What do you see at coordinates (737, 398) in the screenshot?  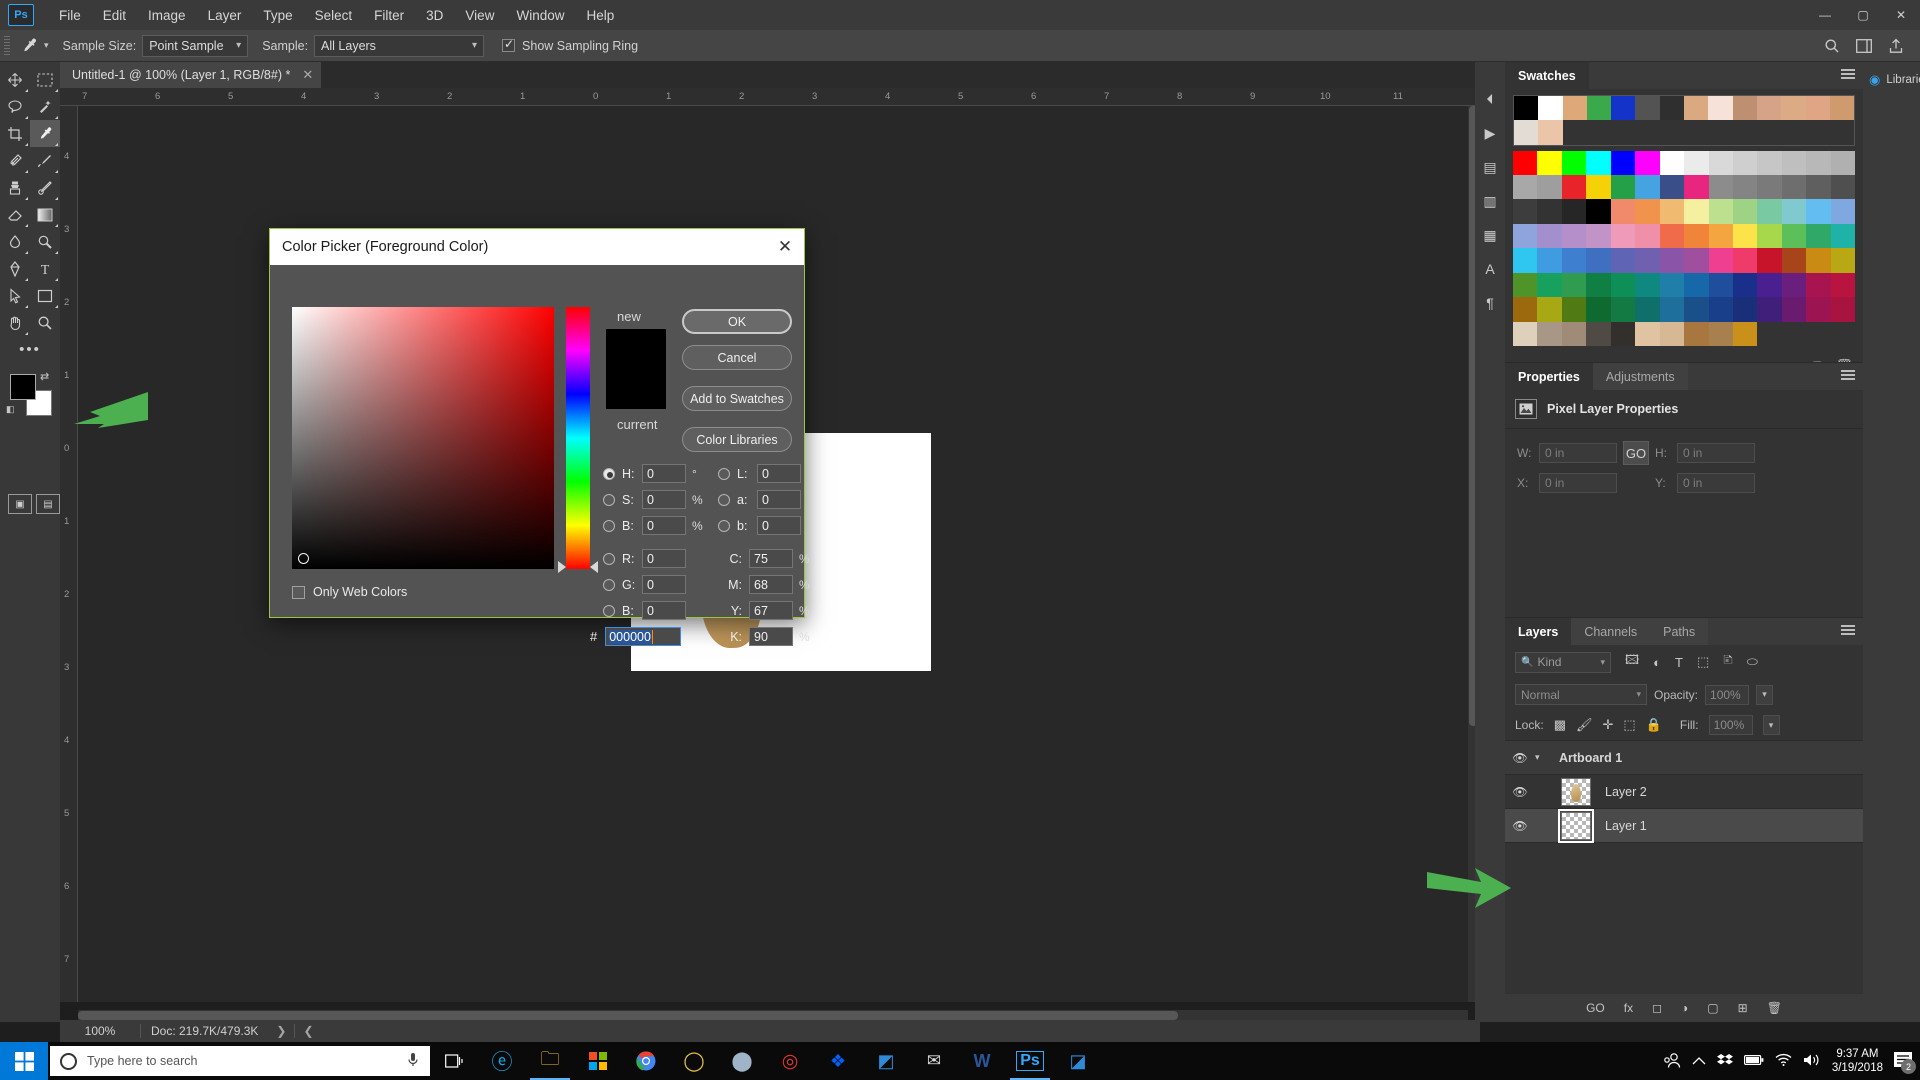 I see `add-to-swatches-button: Add to Swatches` at bounding box center [737, 398].